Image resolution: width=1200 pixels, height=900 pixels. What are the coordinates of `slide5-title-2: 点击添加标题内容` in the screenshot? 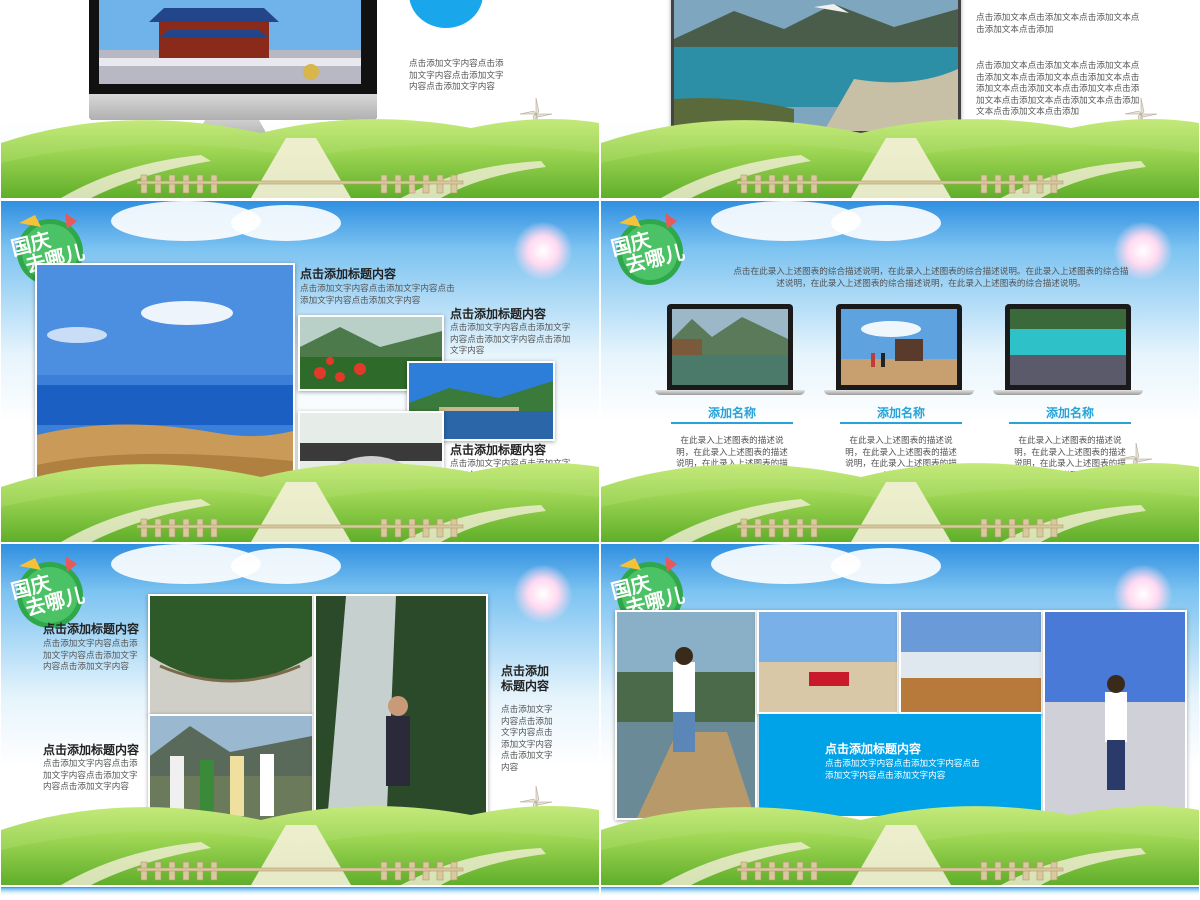 It's located at (91, 750).